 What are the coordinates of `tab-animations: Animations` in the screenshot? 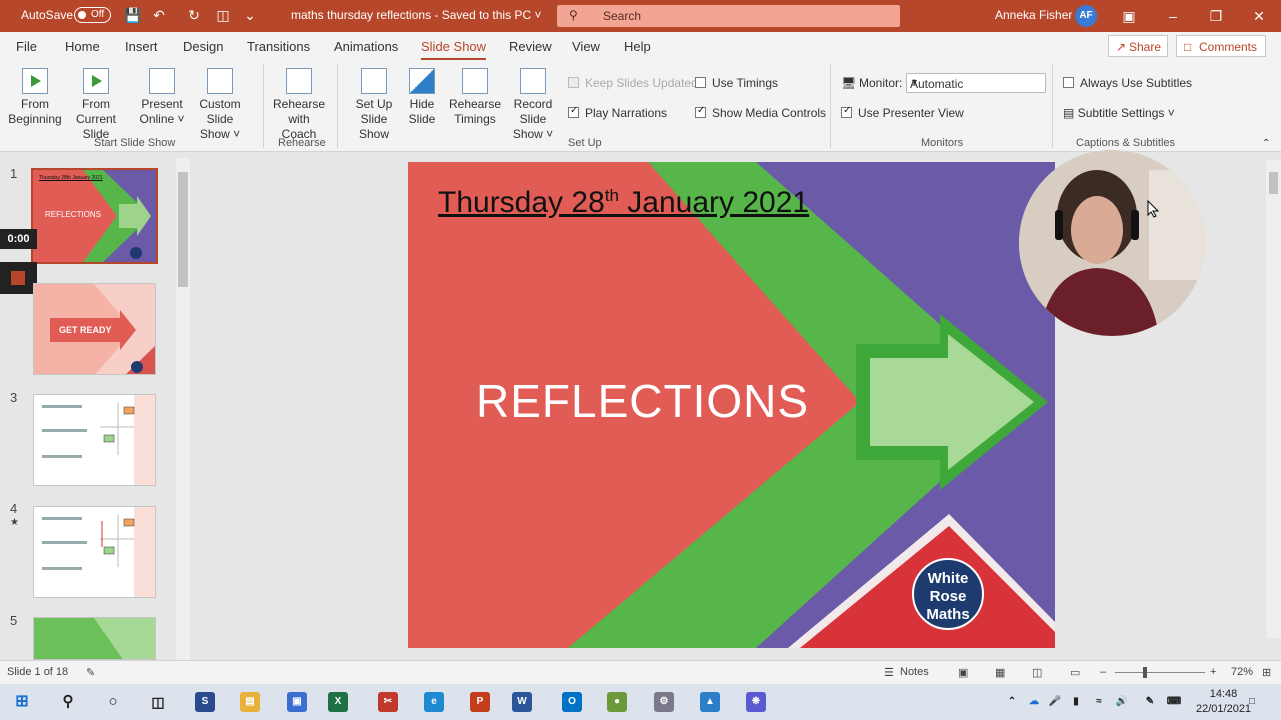 It's located at (366, 46).